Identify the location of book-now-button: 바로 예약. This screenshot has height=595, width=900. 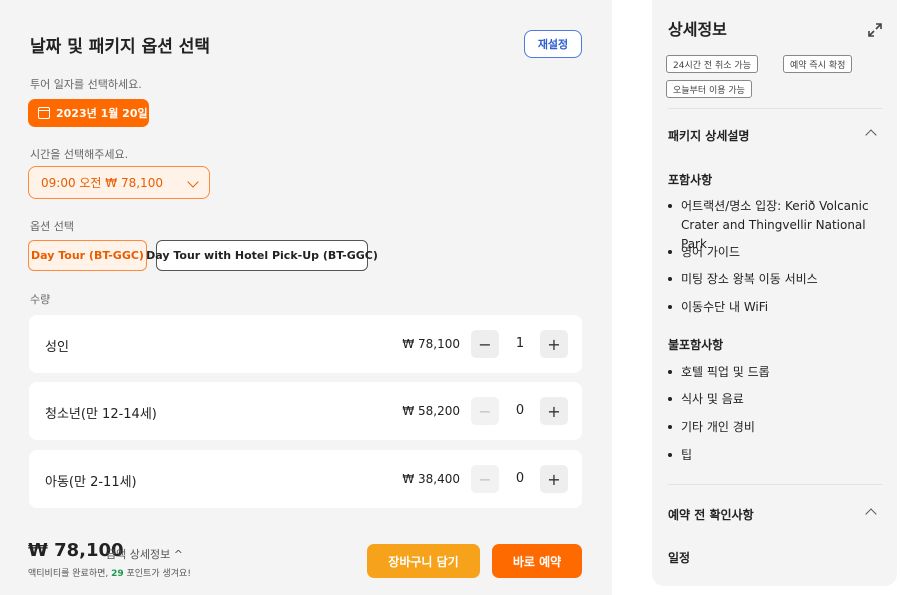
(537, 561).